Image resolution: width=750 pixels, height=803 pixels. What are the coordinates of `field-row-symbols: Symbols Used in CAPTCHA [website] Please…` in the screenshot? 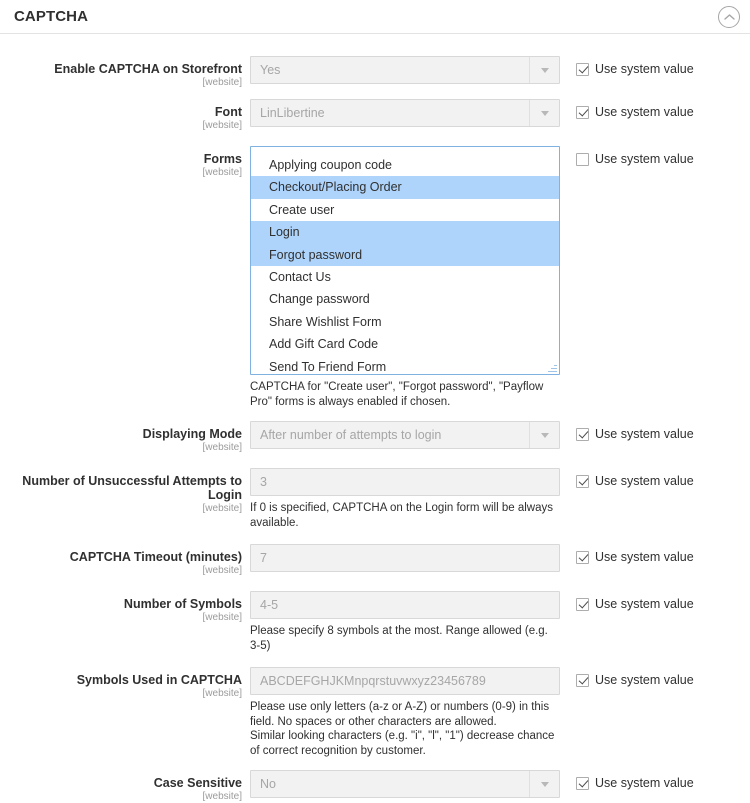 It's located at (375, 712).